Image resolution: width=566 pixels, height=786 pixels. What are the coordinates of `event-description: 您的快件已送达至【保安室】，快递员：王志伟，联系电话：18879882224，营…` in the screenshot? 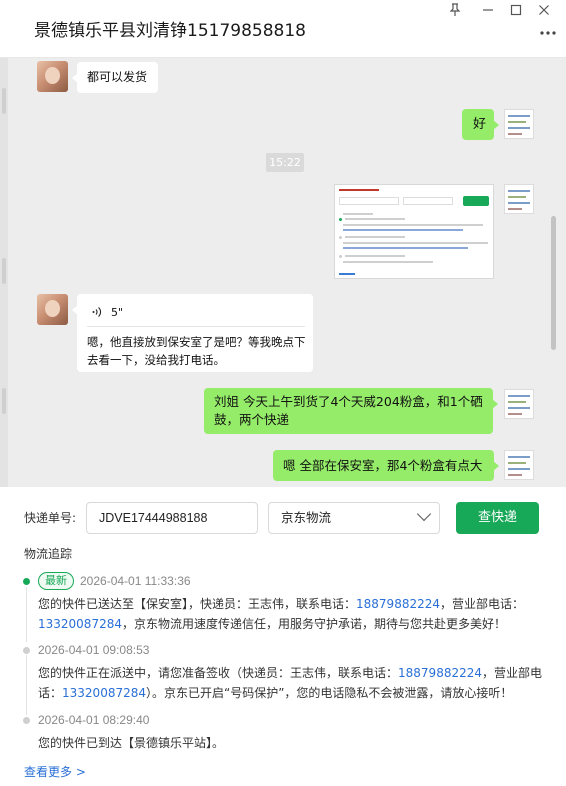 It's located at (281, 614).